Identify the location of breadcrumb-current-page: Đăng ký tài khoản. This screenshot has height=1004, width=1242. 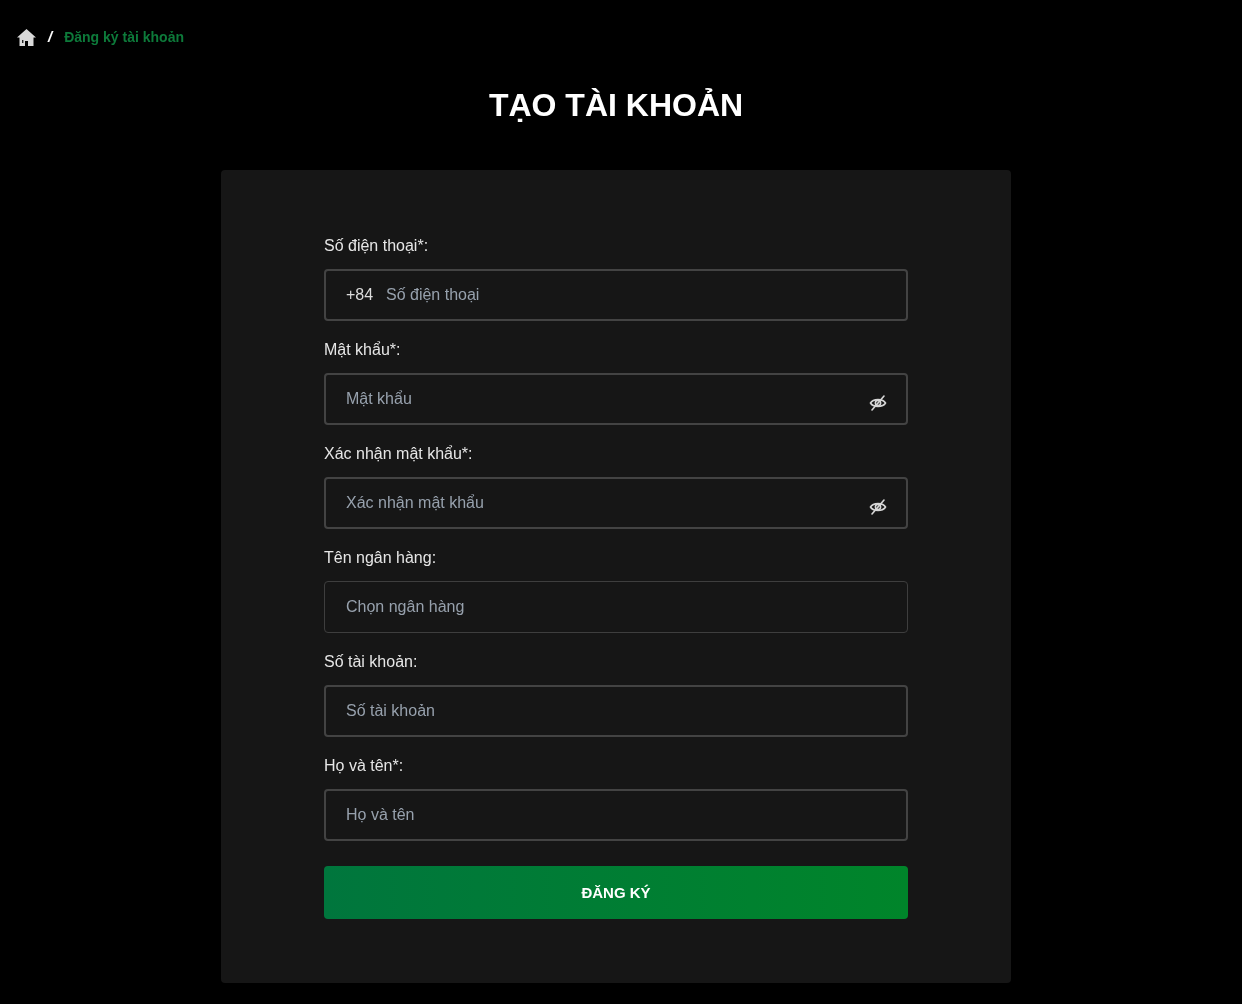
(124, 37).